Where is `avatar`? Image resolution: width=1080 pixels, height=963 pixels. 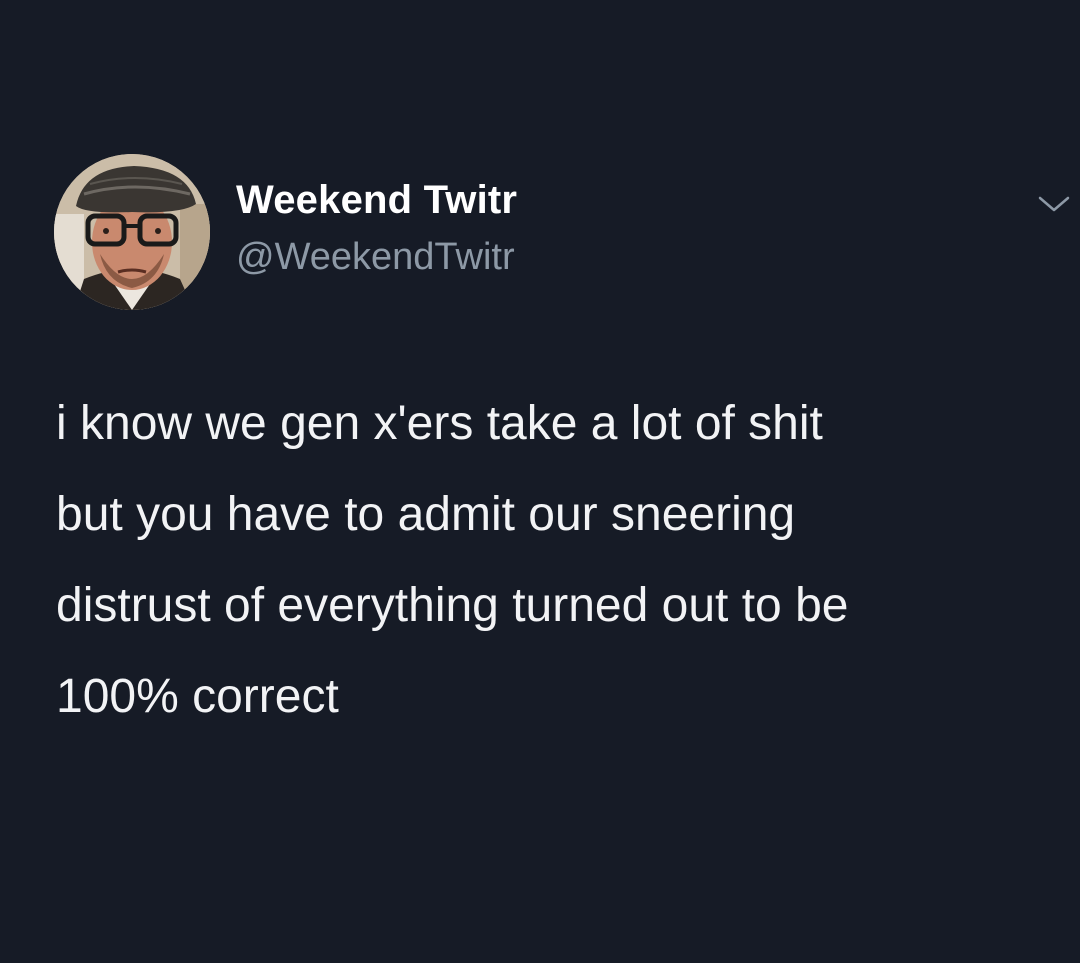 avatar is located at coordinates (132, 232).